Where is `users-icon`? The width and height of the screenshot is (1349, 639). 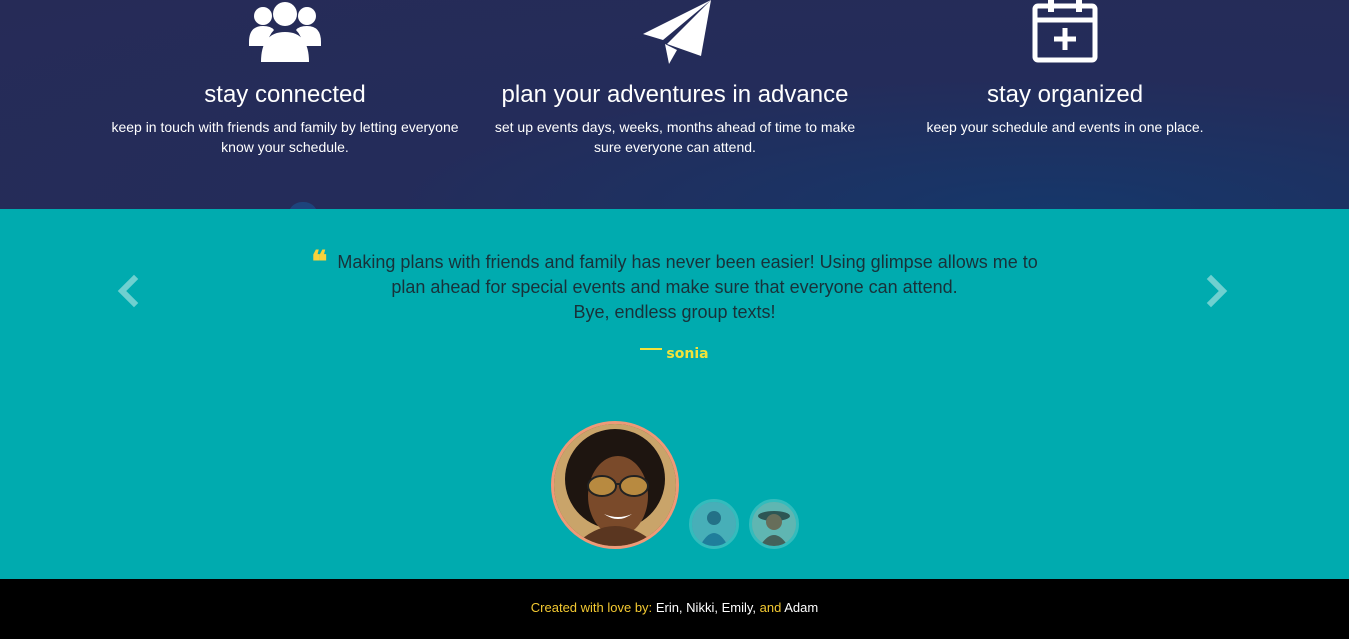 users-icon is located at coordinates (285, 34).